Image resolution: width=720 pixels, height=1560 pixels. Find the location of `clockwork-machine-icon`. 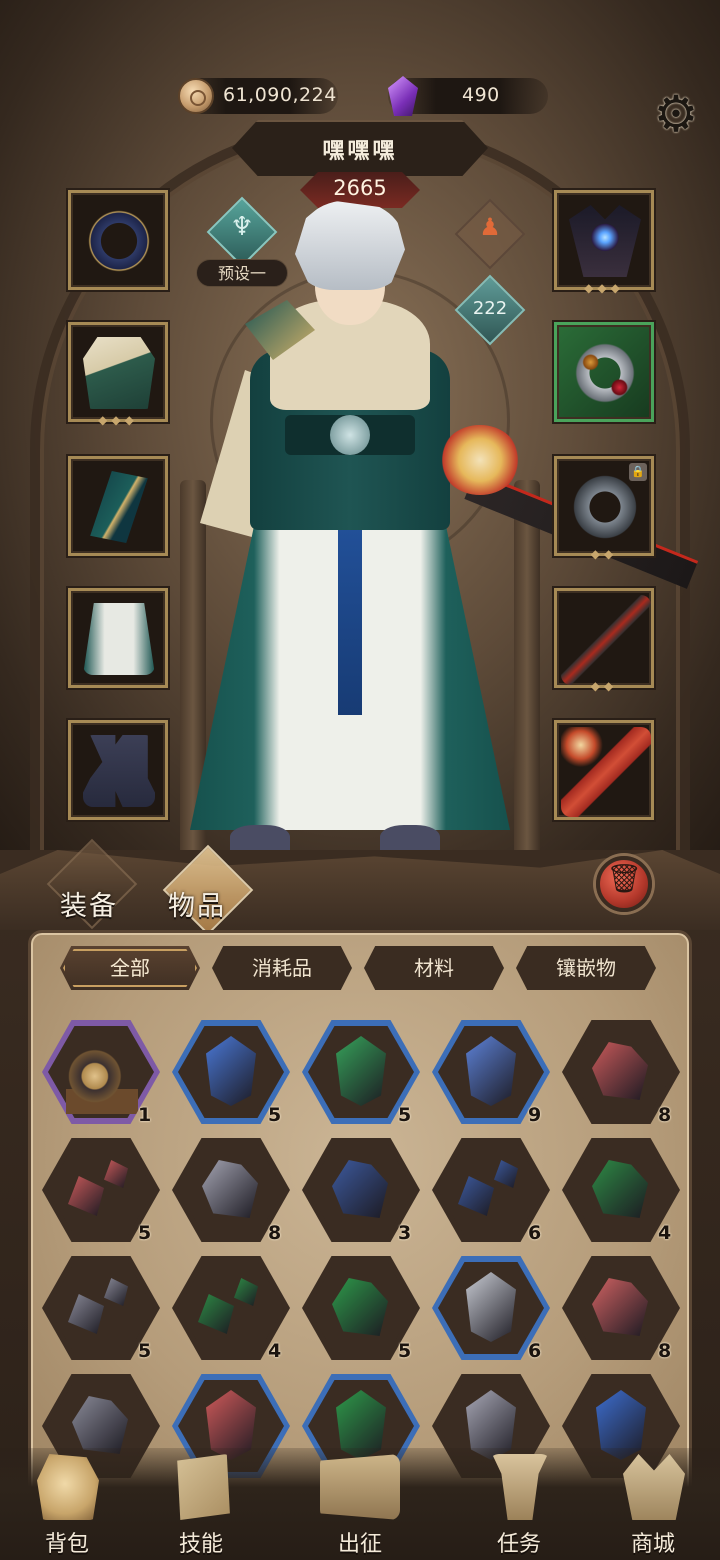

clockwork-machine-icon is located at coordinates (102, 1072).